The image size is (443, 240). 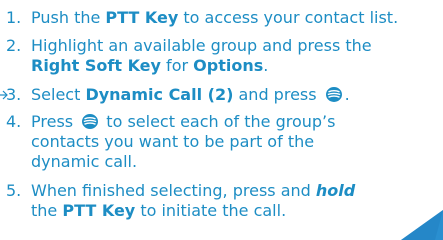 What do you see at coordinates (173, 190) in the screenshot?
I see `step-text: When finished selecting, press and` at bounding box center [173, 190].